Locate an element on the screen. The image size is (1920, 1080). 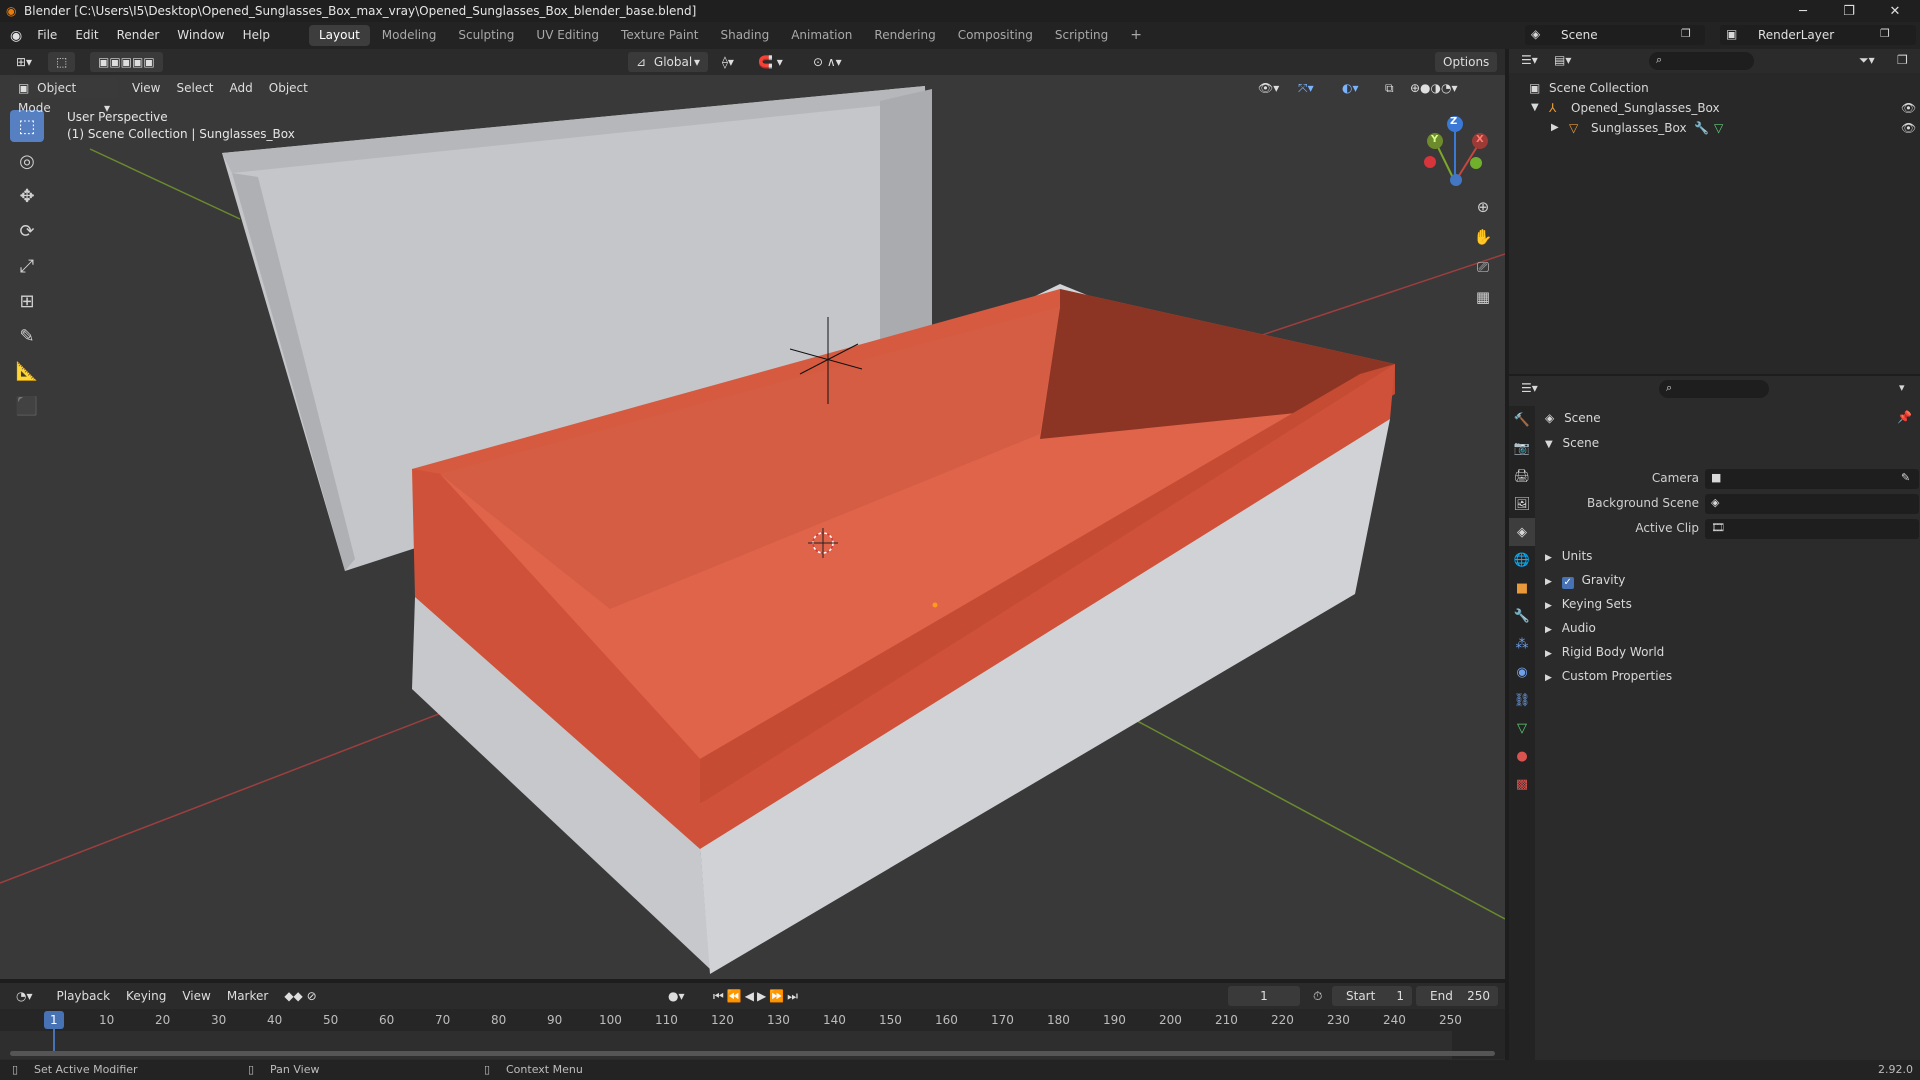
panel-scene-header: ▼ Scene is located at coordinates (1572, 443).